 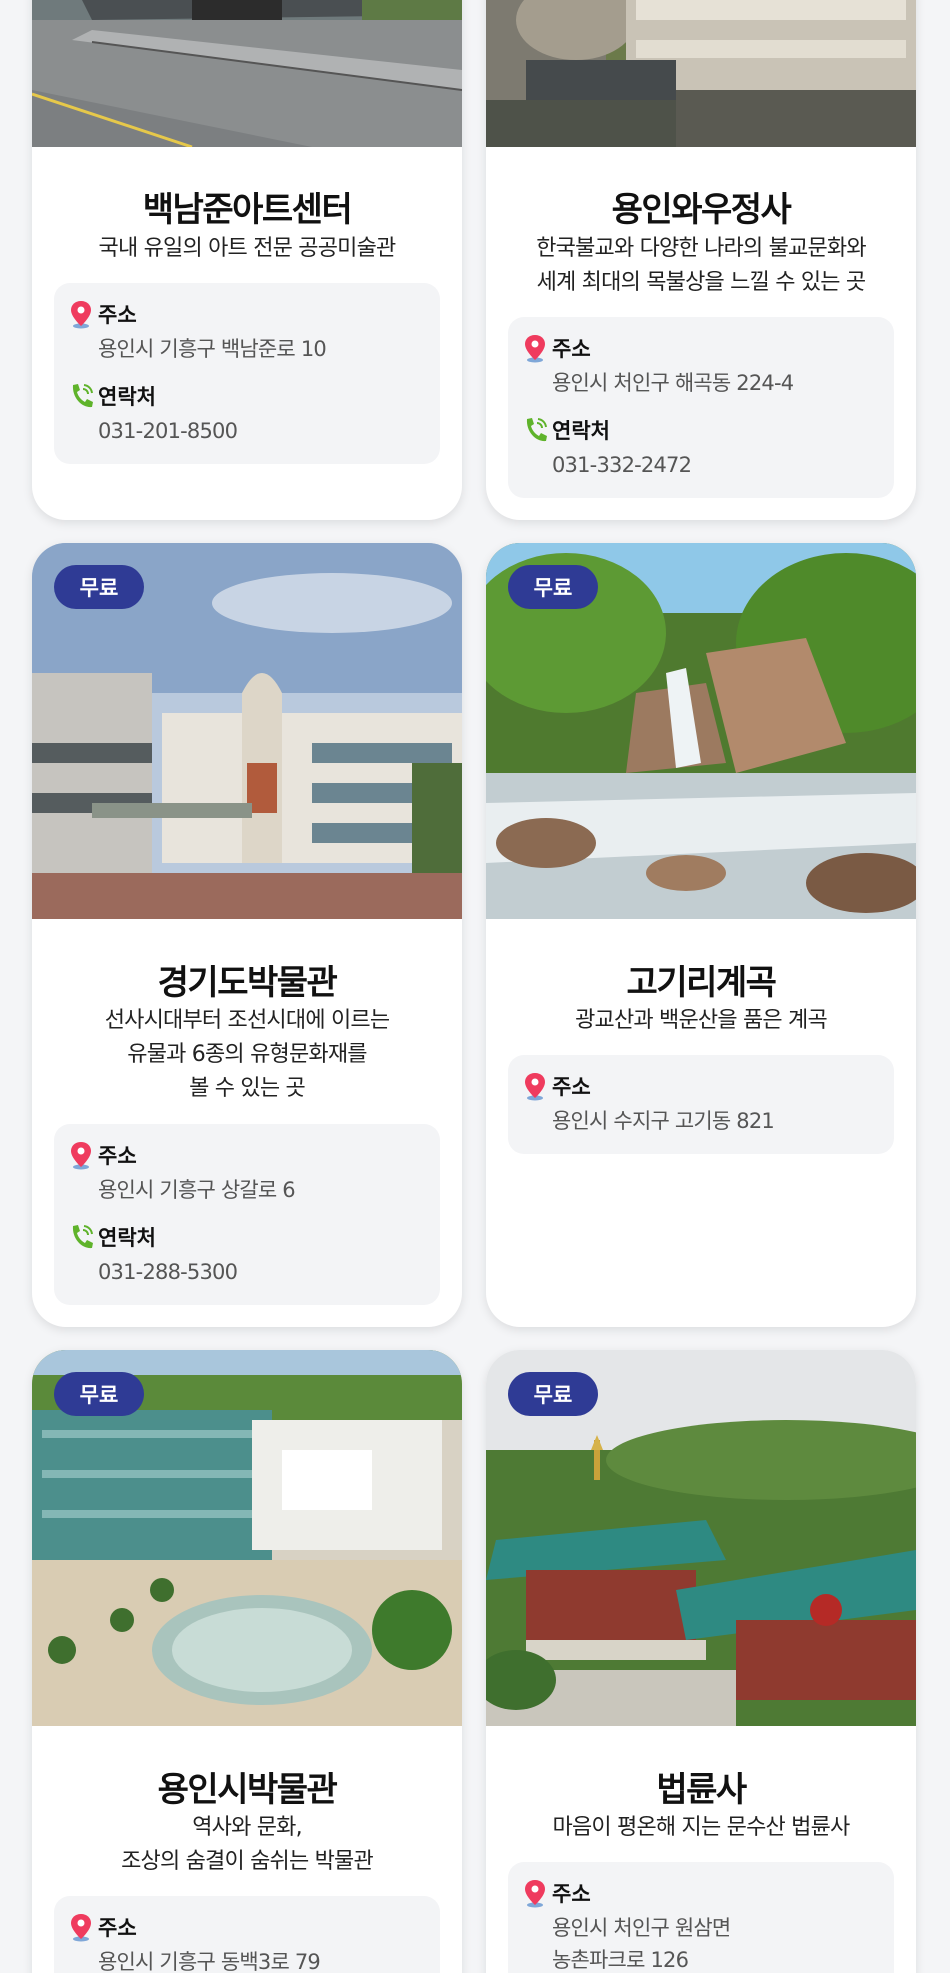 What do you see at coordinates (247, 1214) in the screenshot?
I see `place-info-box: 주소 용인시 기흥구 상갈로 6 연락처 031-288-5300` at bounding box center [247, 1214].